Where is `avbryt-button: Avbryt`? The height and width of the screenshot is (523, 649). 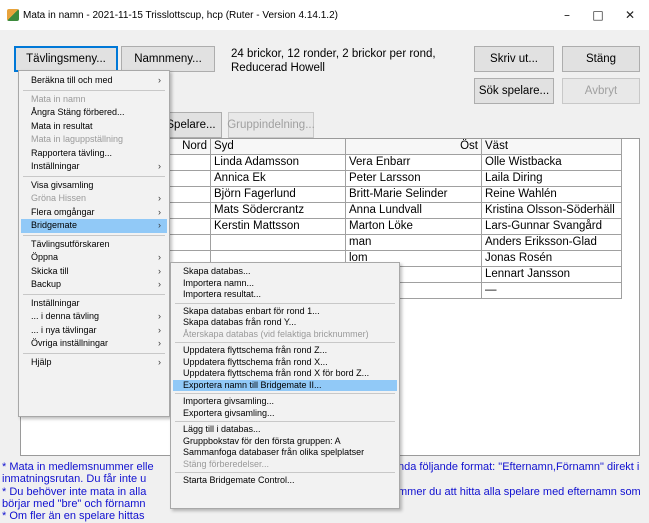 avbryt-button: Avbryt is located at coordinates (601, 91).